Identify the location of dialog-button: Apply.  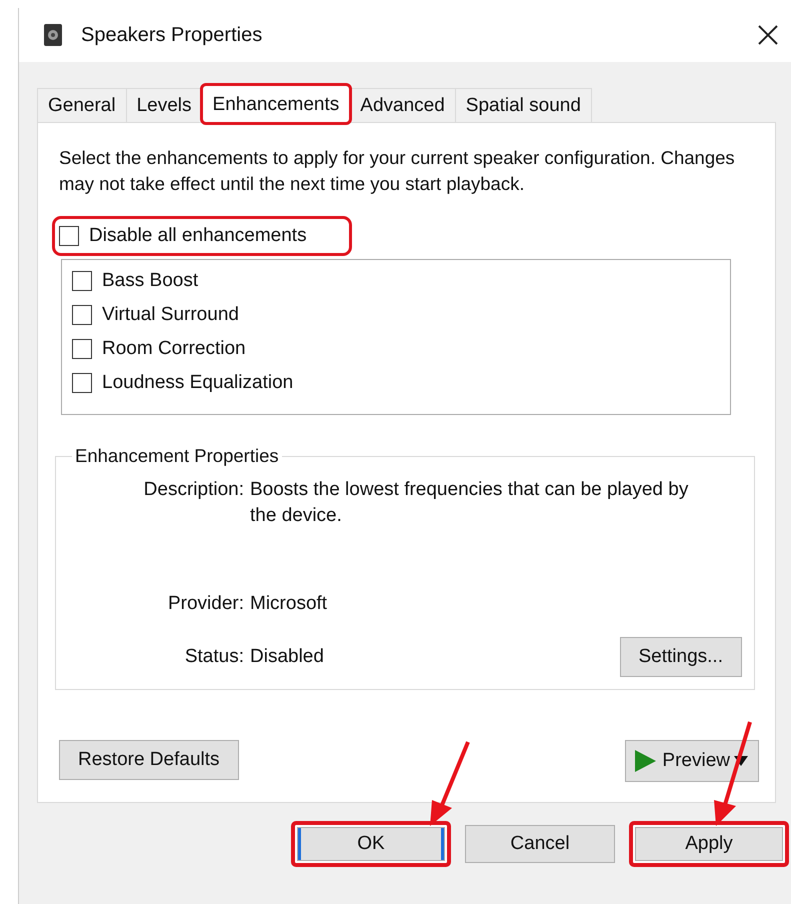
(709, 844).